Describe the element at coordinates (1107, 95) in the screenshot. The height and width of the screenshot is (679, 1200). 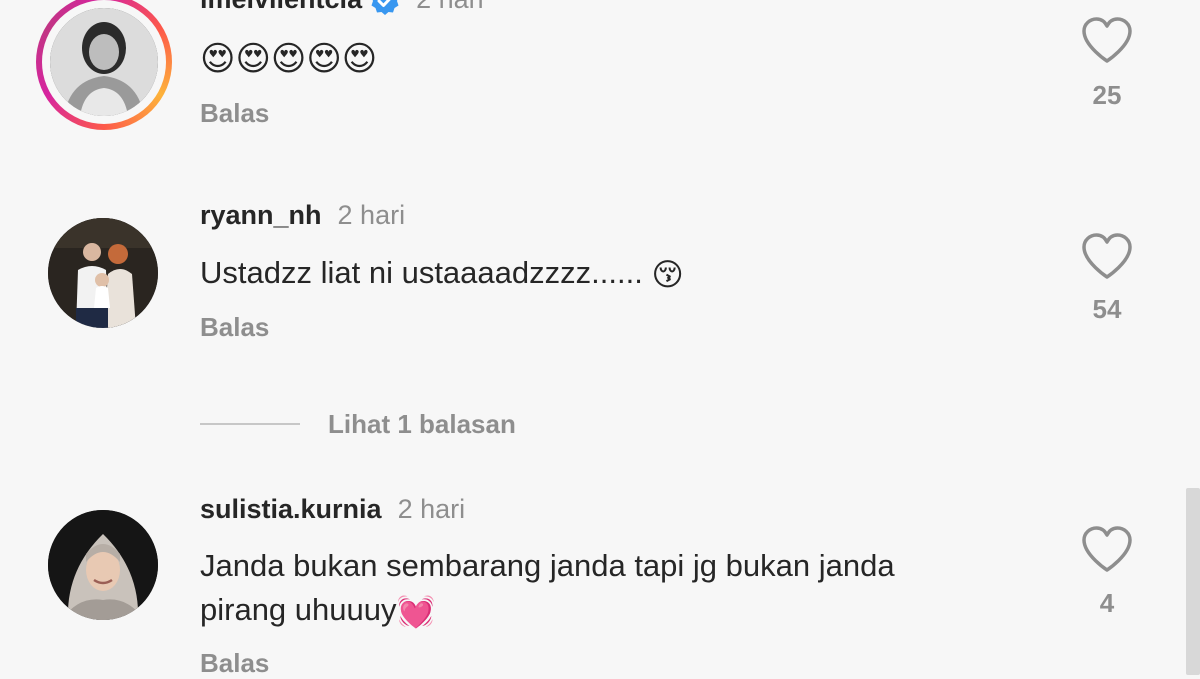
I see `like-count: 25` at that location.